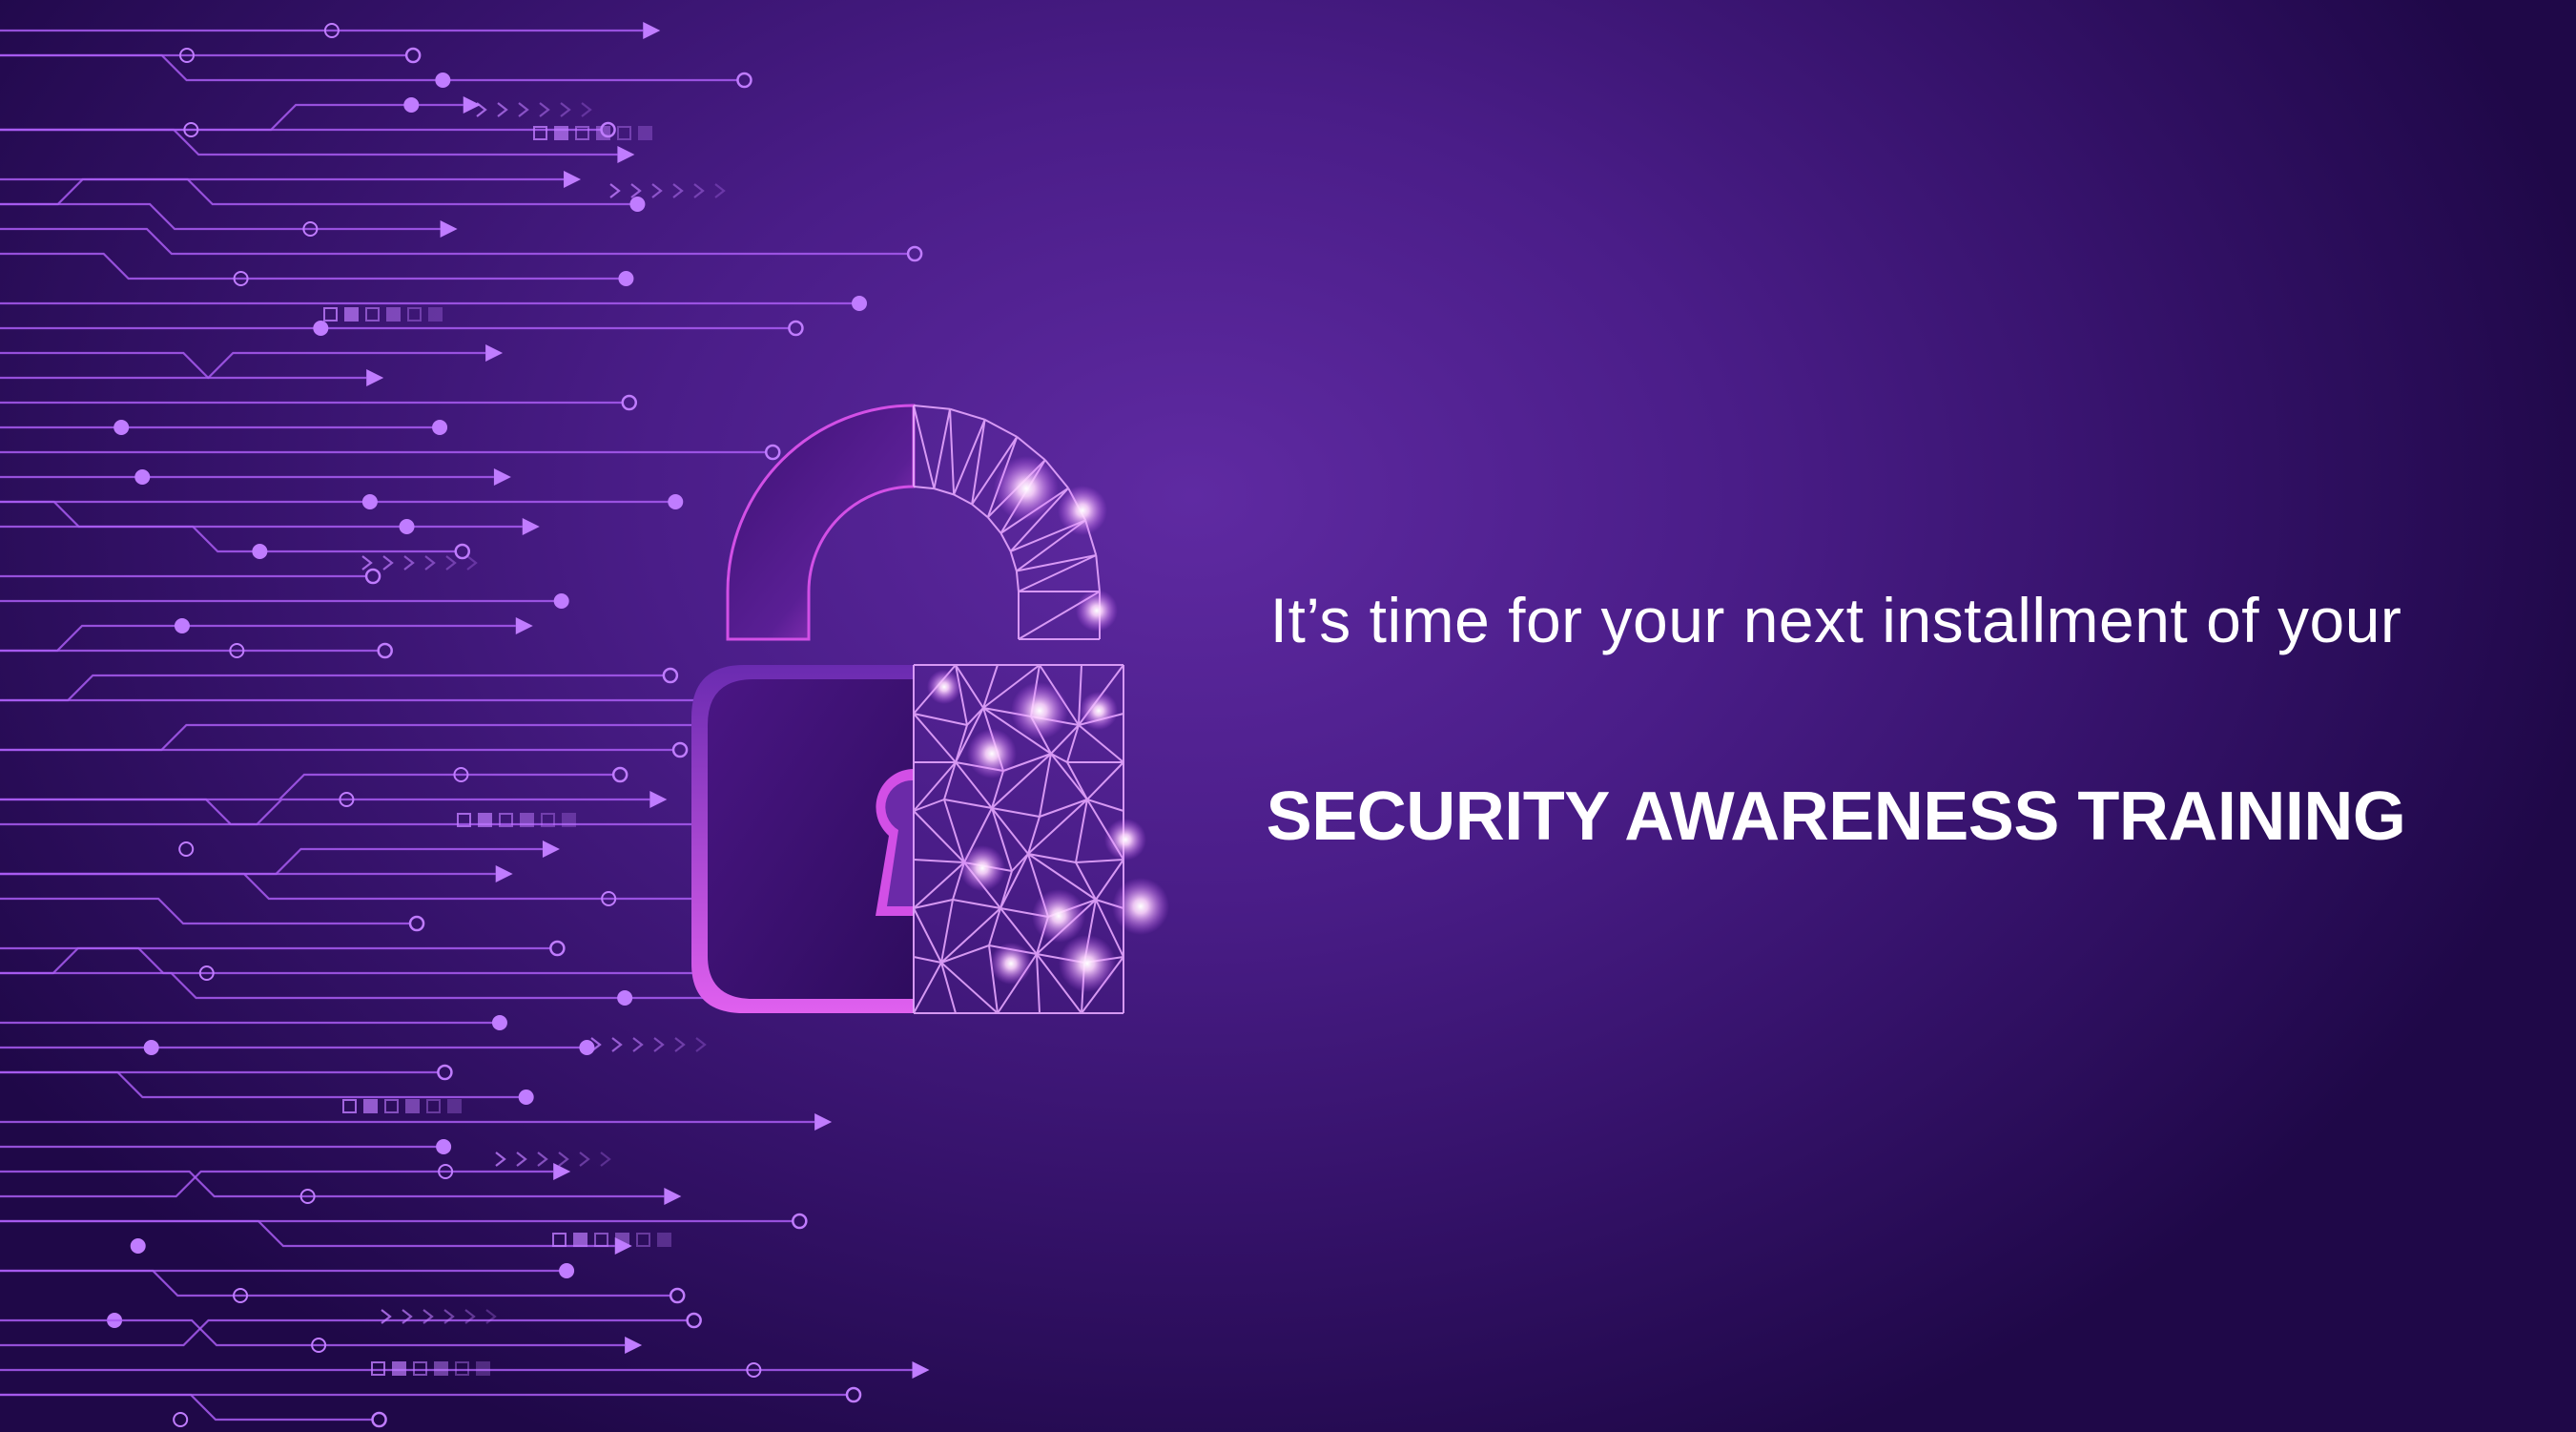  Describe the element at coordinates (821, 522) in the screenshot. I see `lock-shackle-left` at that location.